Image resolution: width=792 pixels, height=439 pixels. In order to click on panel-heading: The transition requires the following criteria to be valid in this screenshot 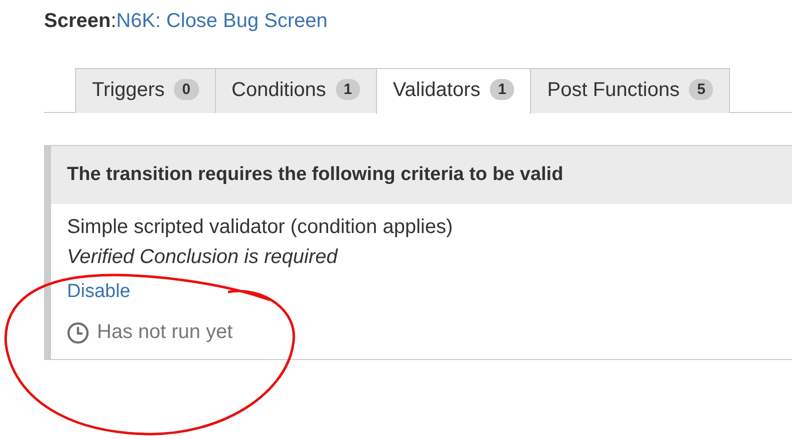, I will do `click(421, 175)`.